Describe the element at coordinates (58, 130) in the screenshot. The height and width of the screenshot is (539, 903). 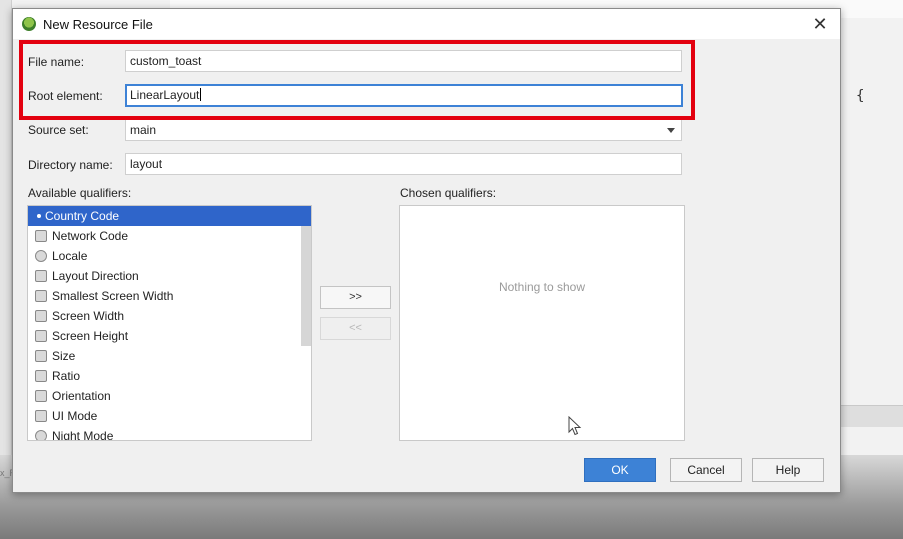
I see `source-set-label: Source set:` at that location.